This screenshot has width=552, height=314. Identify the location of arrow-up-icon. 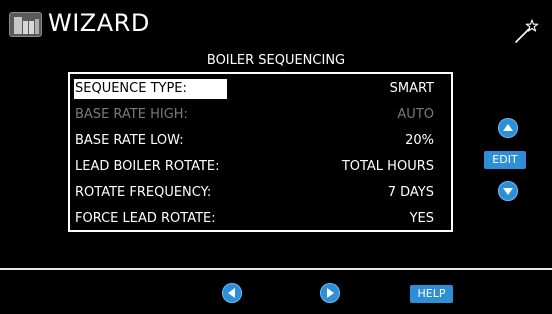
(508, 127).